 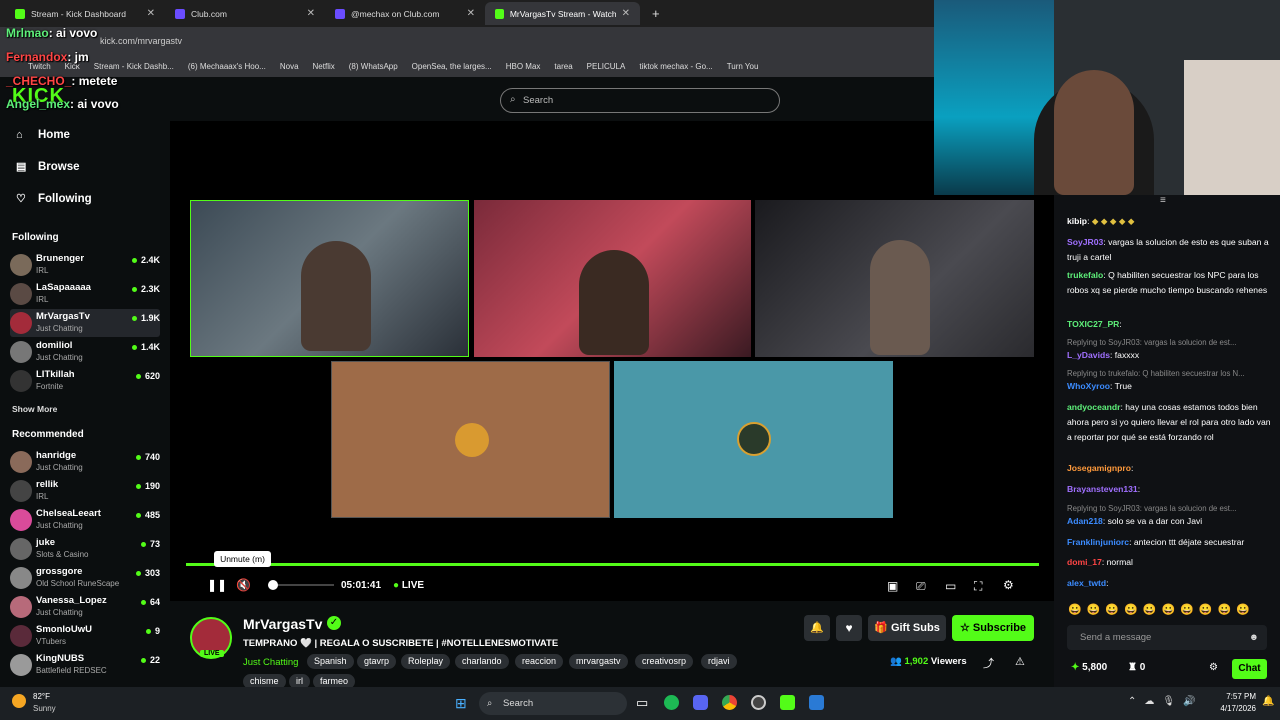 What do you see at coordinates (270, 662) in the screenshot?
I see `category-link: Just Chatting` at bounding box center [270, 662].